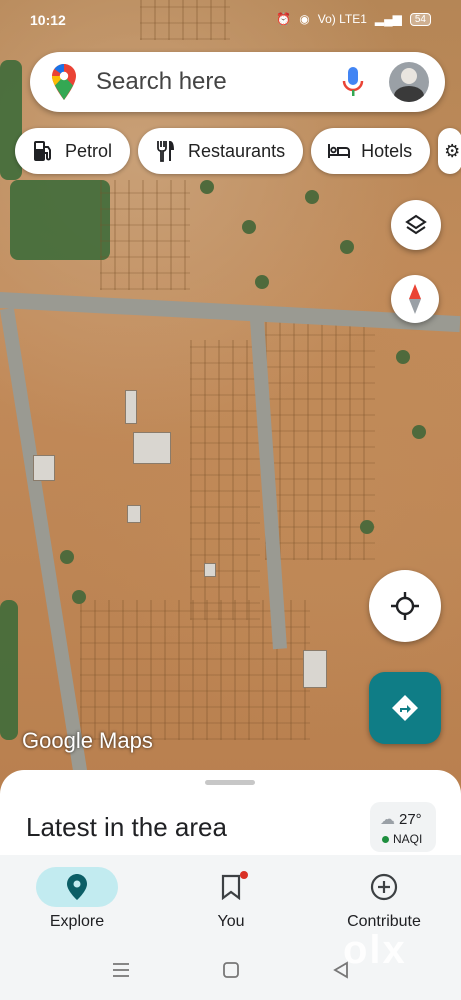  Describe the element at coordinates (87, 740) in the screenshot. I see `map-attribution: Google Maps` at that location.